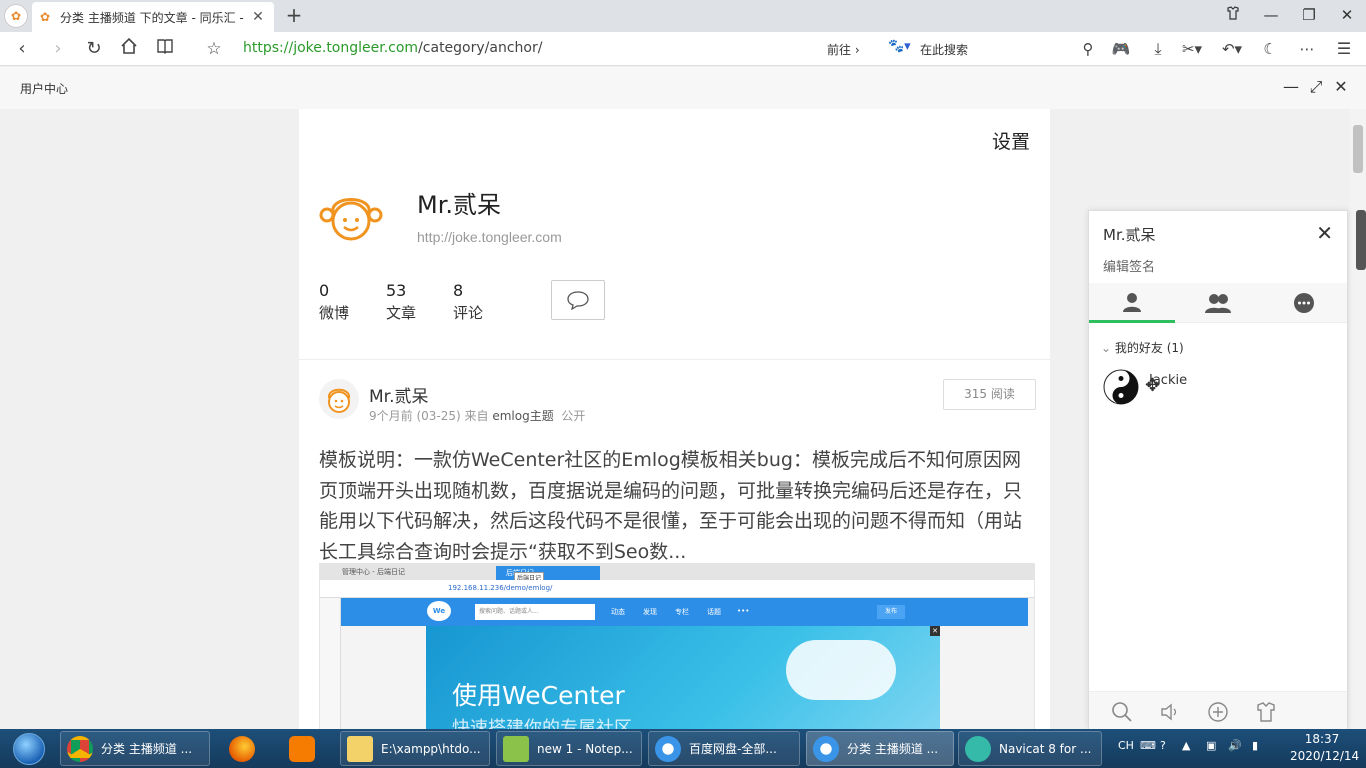  Describe the element at coordinates (1121, 387) in the screenshot. I see `yin-yang-avatar-icon` at that location.